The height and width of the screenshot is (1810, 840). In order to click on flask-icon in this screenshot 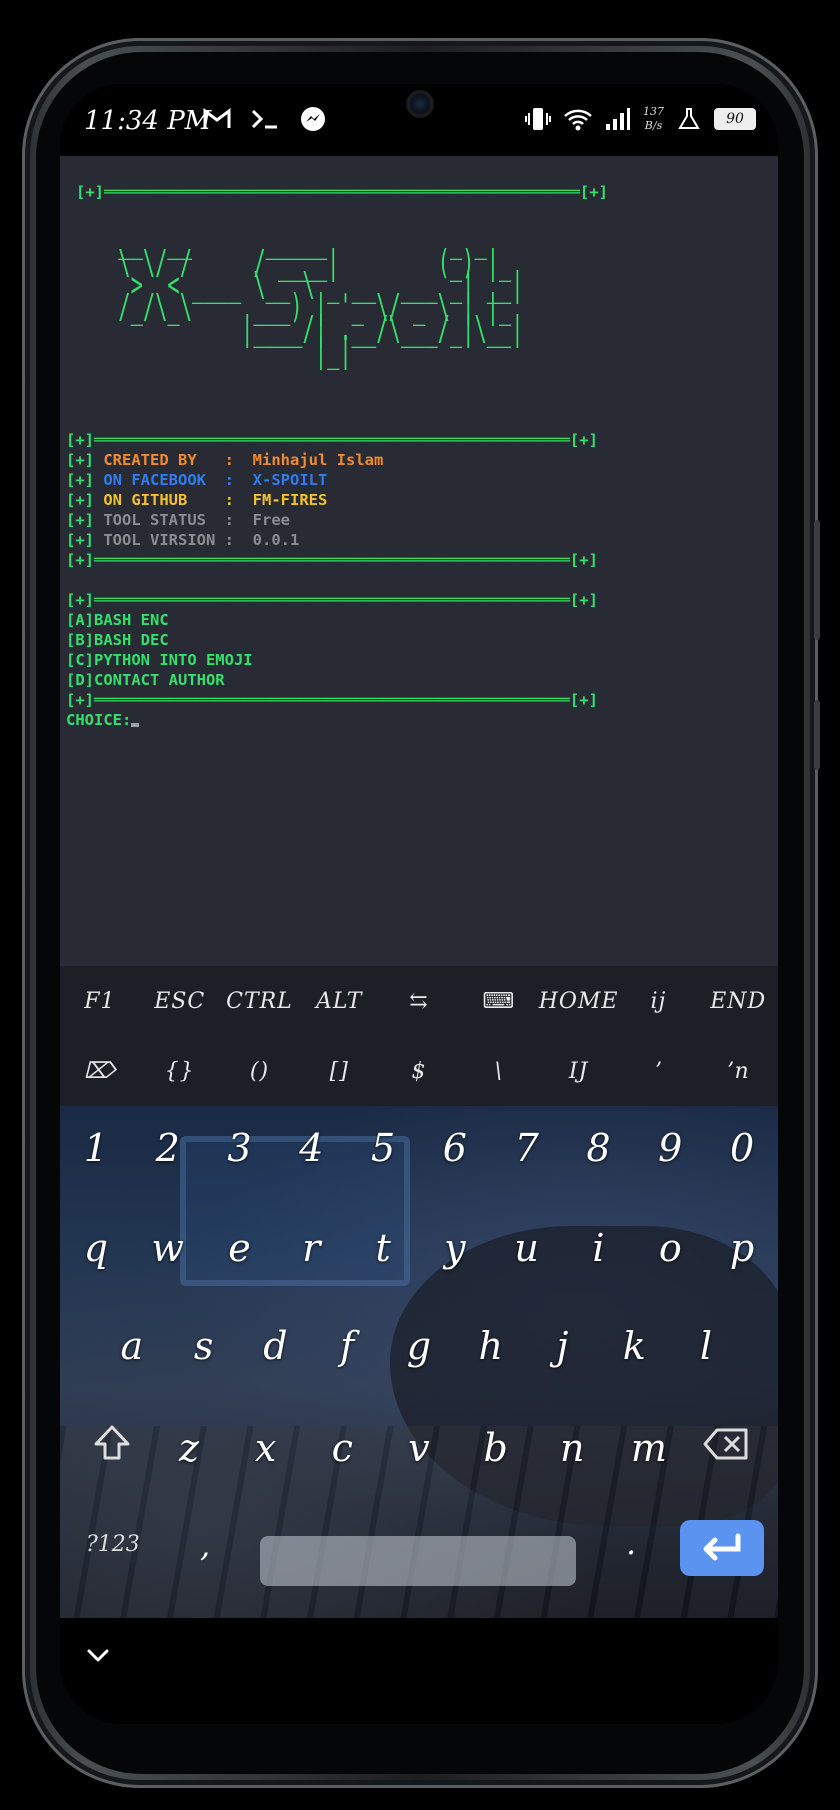, I will do `click(689, 119)`.